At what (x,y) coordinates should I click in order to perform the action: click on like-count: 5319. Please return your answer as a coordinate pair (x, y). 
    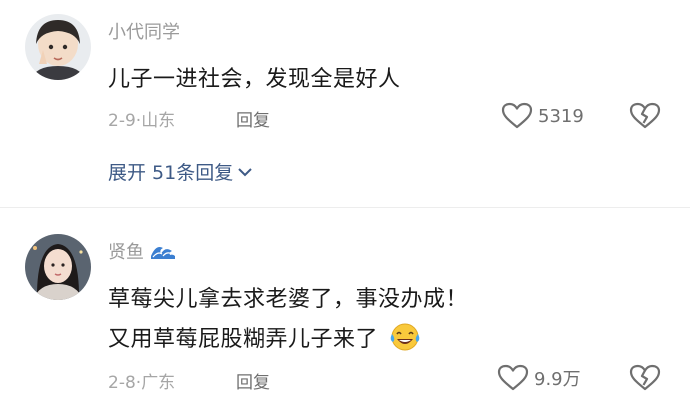
    Looking at the image, I should click on (561, 116).